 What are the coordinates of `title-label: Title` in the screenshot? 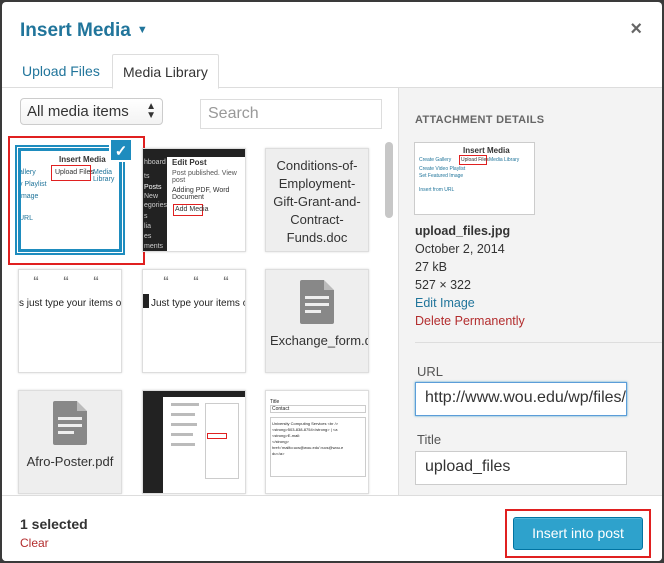 It's located at (429, 439).